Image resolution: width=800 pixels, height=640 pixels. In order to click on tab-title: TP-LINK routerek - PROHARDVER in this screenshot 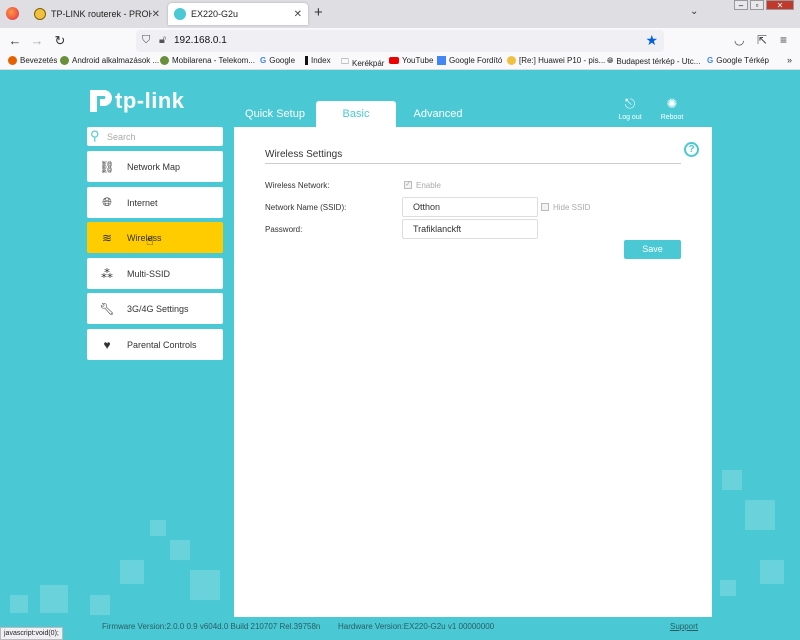, I will do `click(101, 14)`.